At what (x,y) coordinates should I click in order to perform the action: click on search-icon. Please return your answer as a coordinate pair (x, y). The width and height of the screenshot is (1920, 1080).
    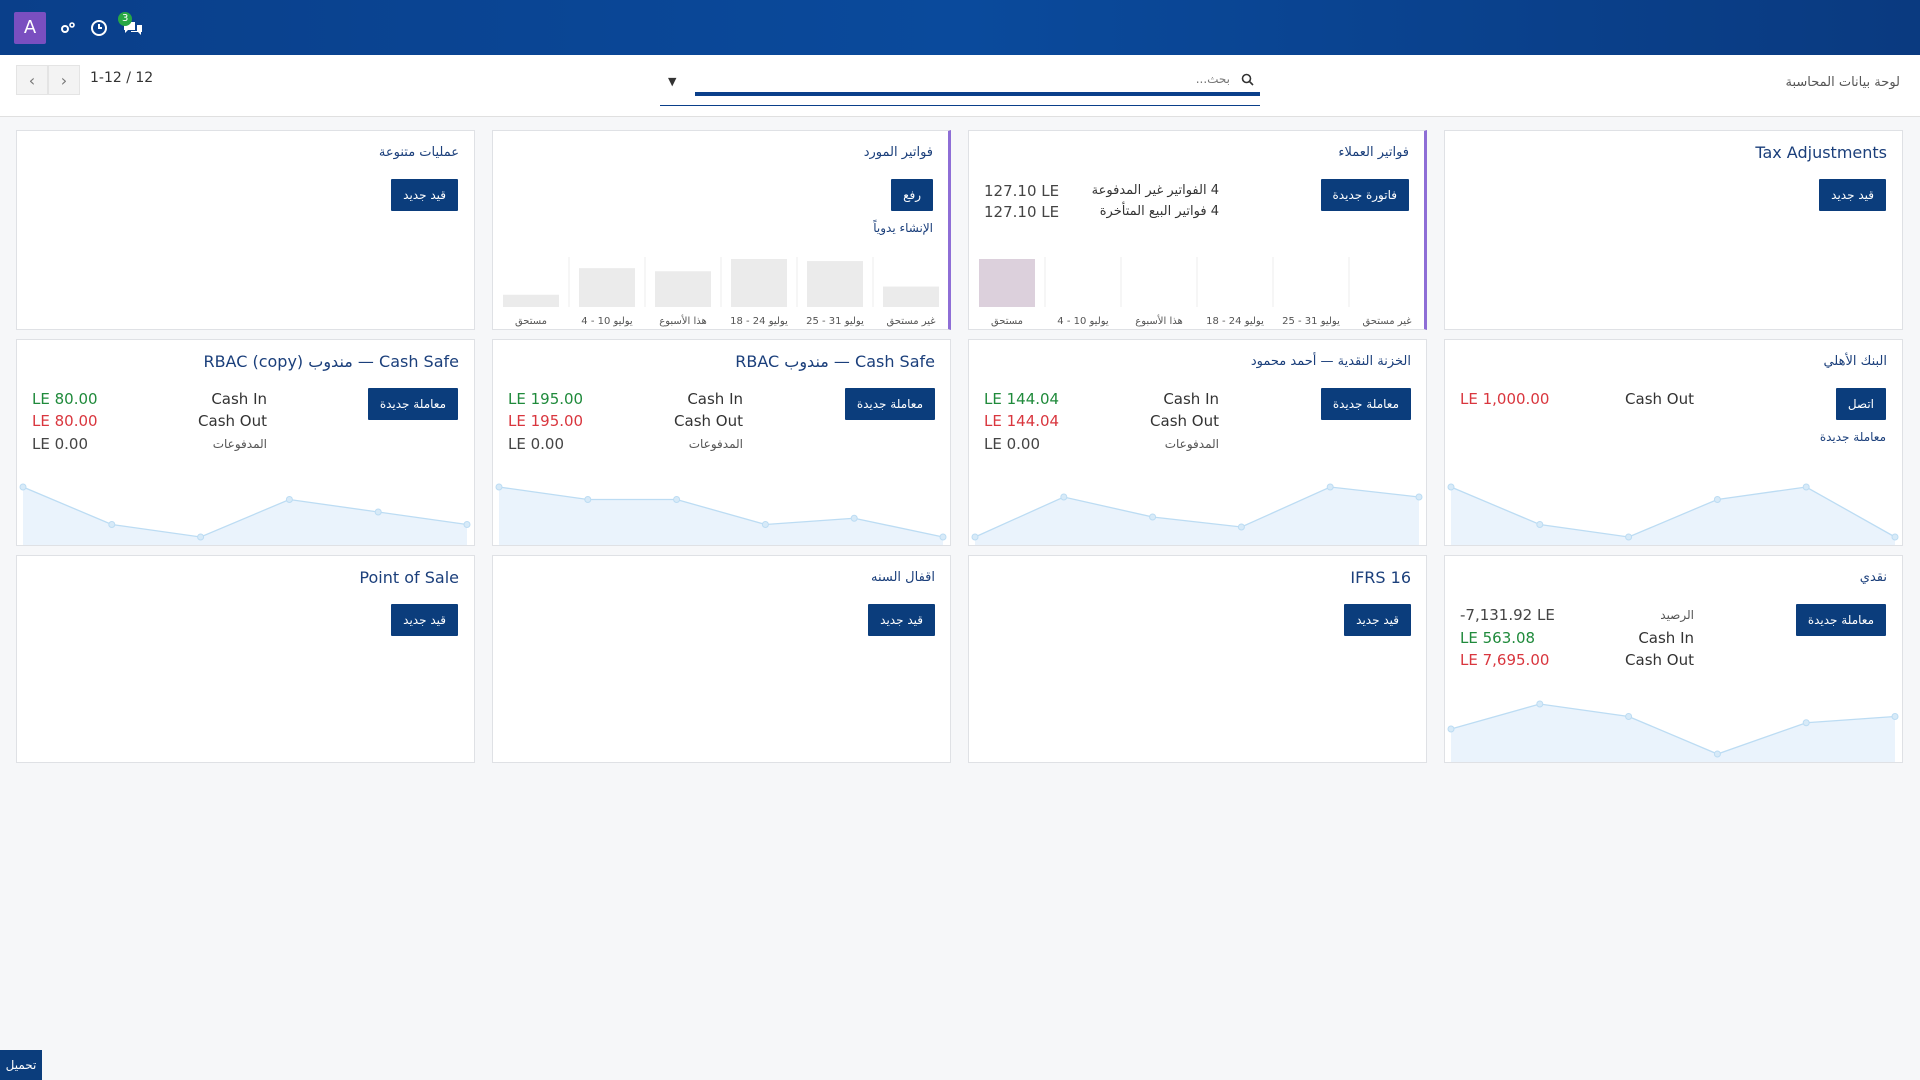
    Looking at the image, I should click on (1247, 81).